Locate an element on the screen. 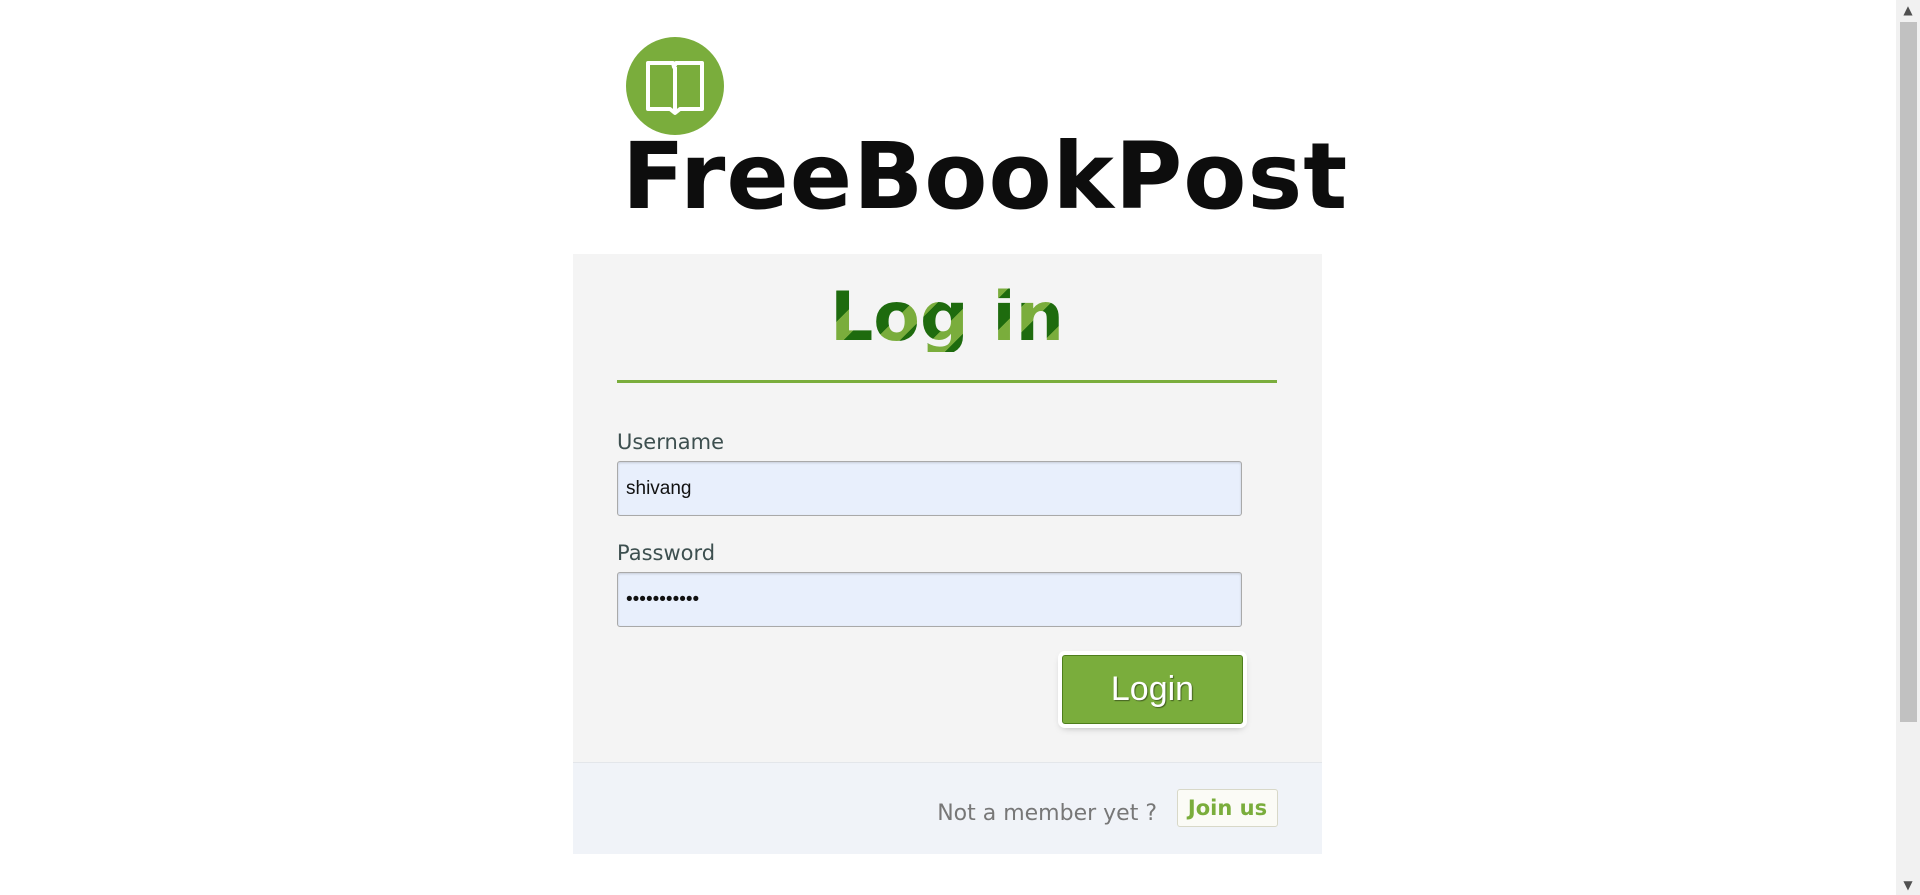 The height and width of the screenshot is (895, 1920). username-label: Username is located at coordinates (671, 442).